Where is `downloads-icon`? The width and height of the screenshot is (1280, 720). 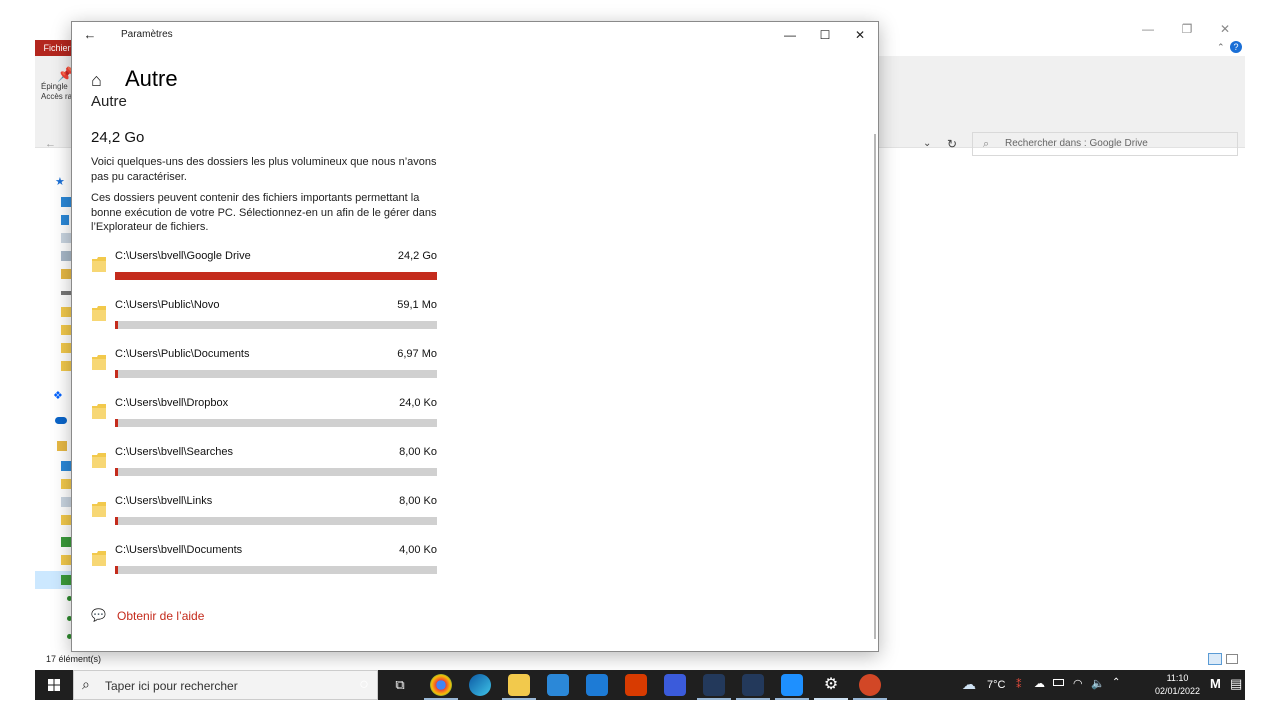 downloads-icon is located at coordinates (65, 220).